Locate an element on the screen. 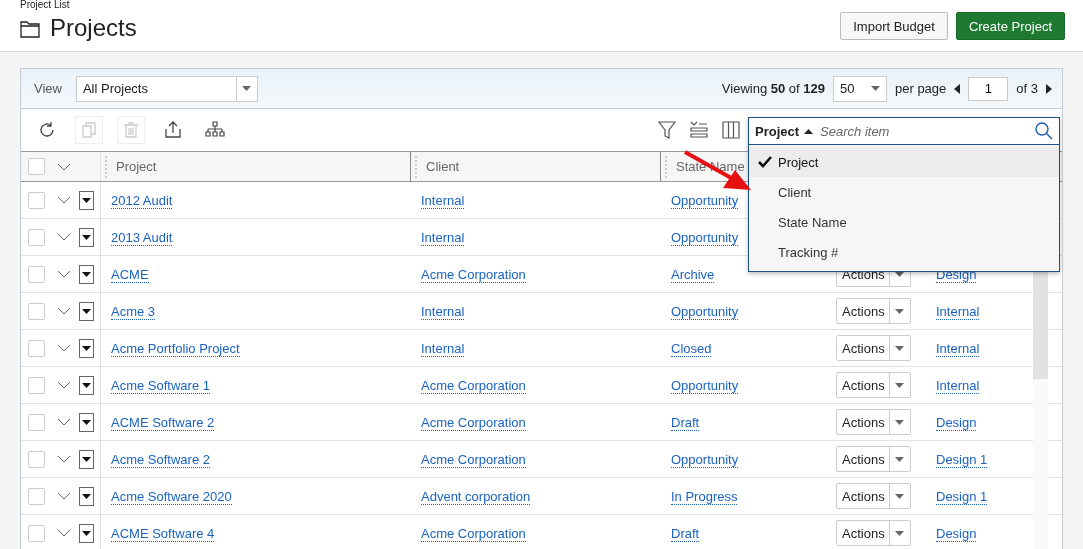 The image size is (1083, 549). state-link: Closed is located at coordinates (691, 348).